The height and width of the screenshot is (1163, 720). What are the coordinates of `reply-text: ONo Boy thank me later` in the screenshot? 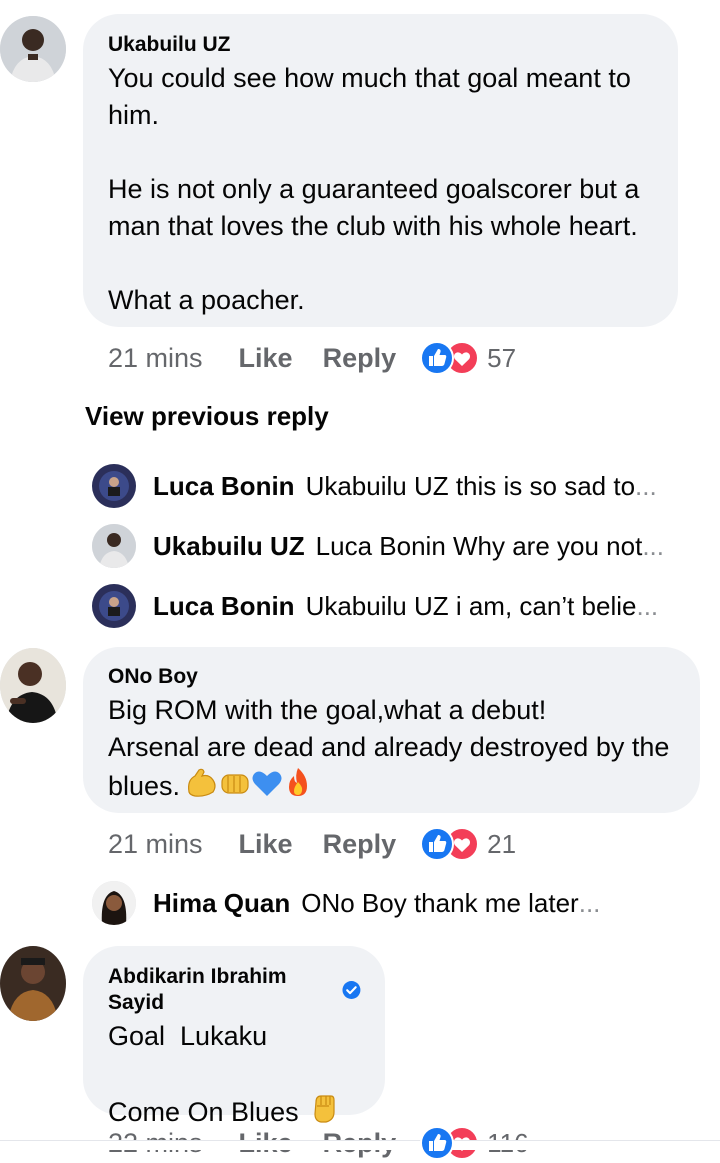 It's located at (440, 902).